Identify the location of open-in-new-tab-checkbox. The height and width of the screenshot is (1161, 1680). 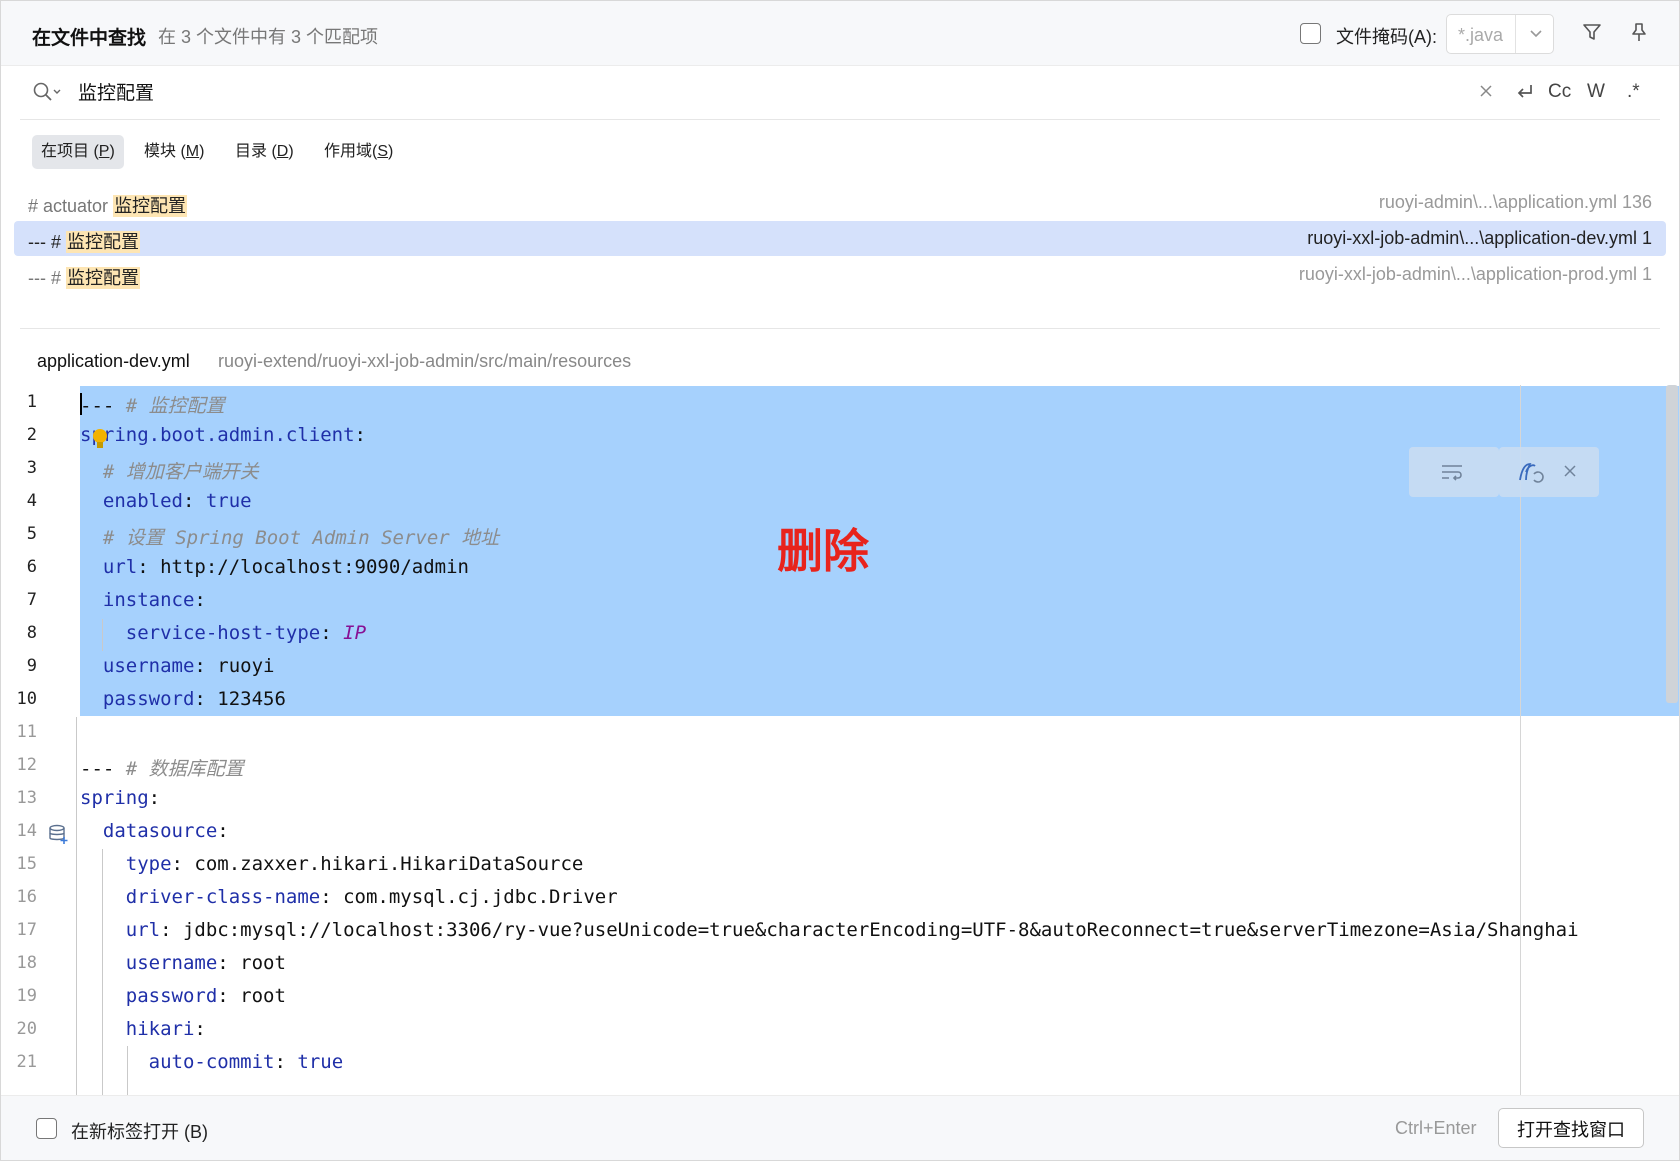
(46, 1128).